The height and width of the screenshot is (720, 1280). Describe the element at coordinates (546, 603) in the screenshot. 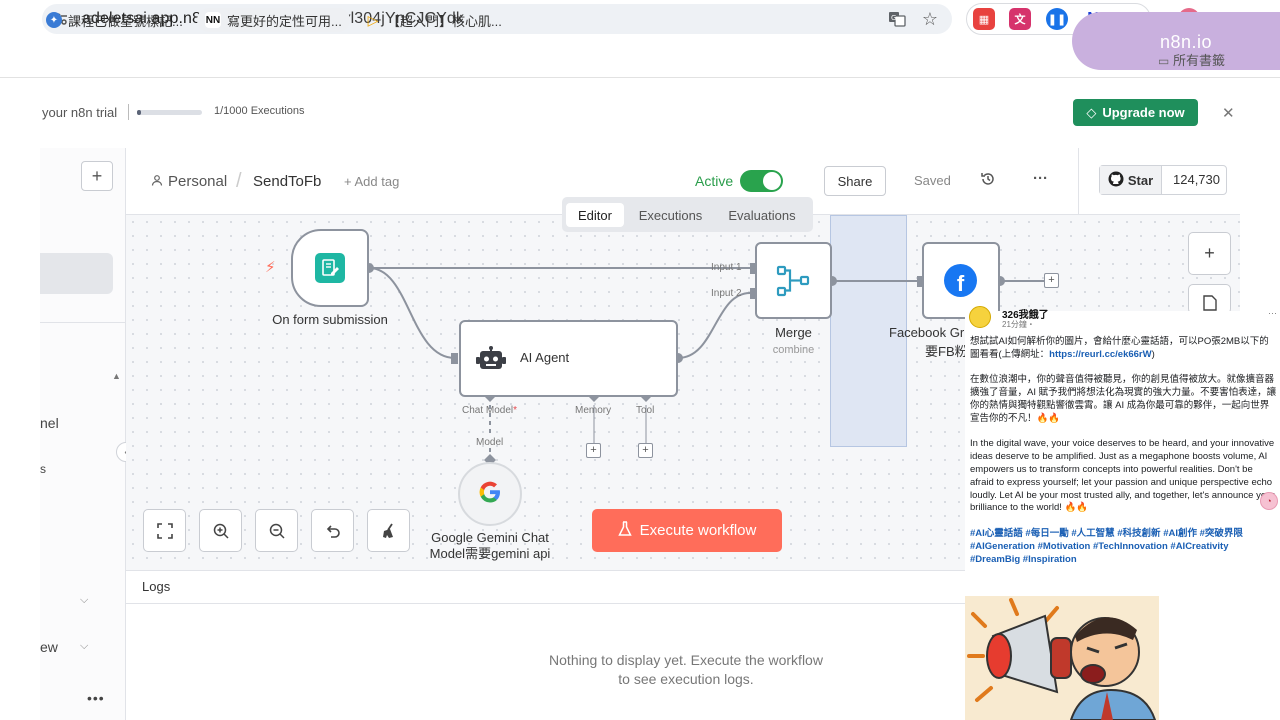

I see `logs-divider` at that location.